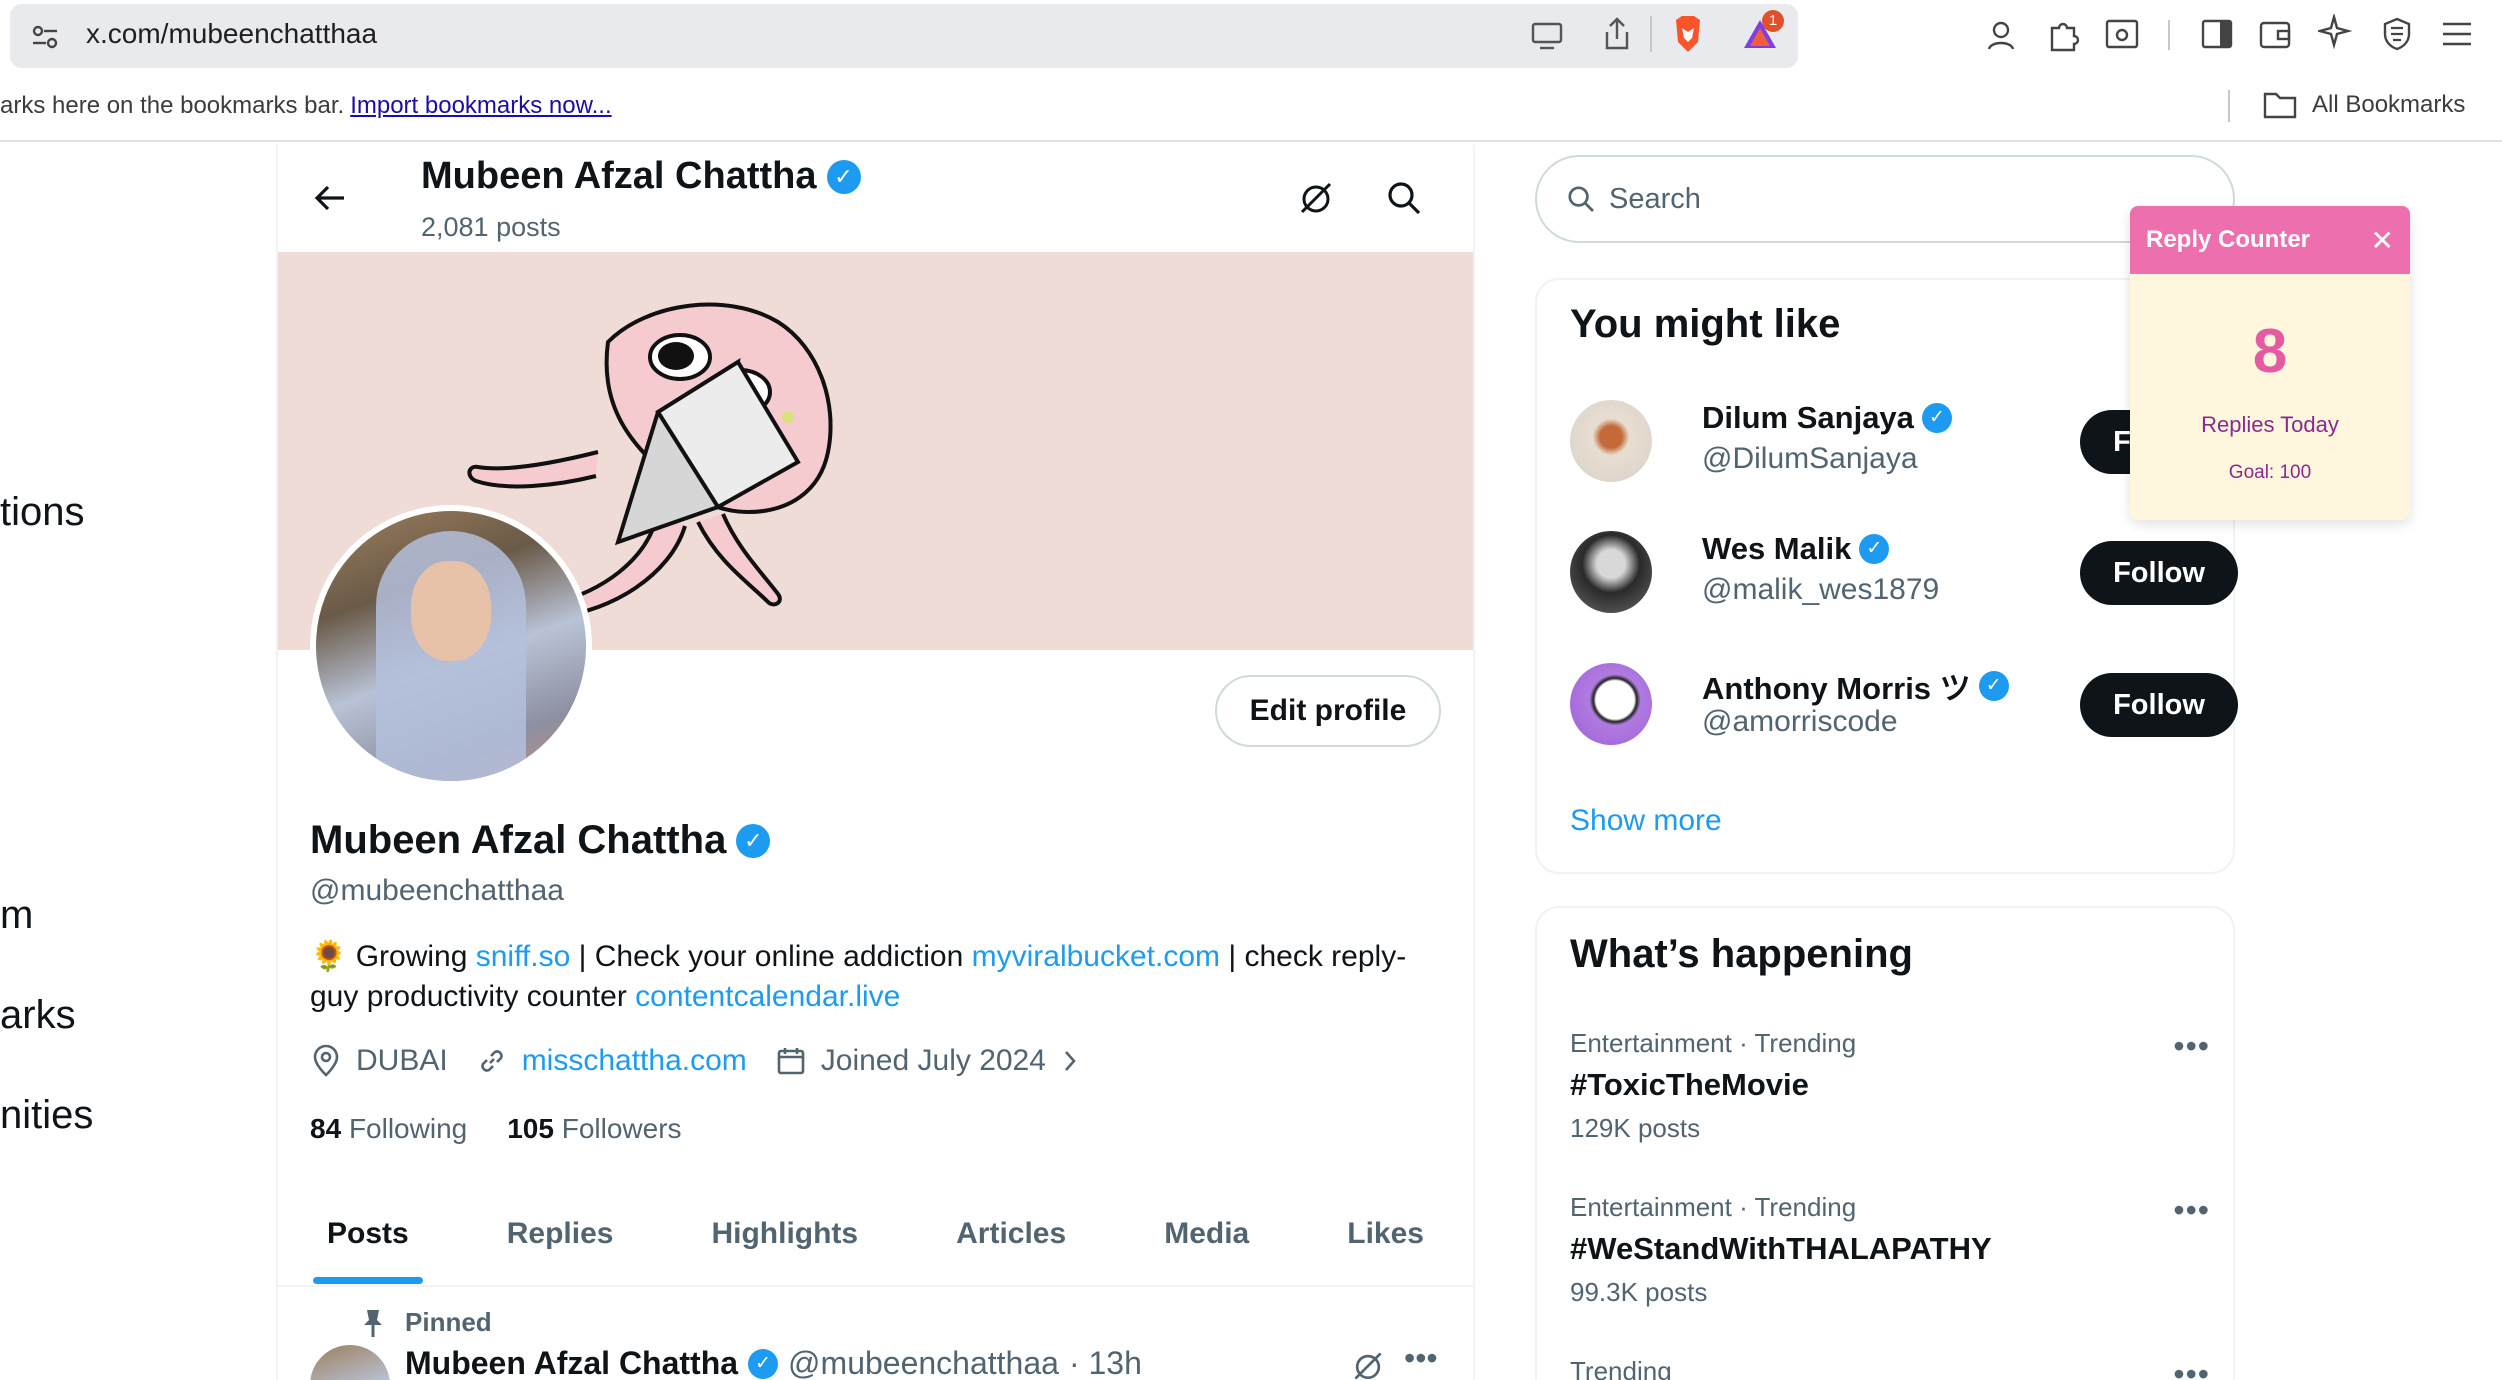 This screenshot has height=1380, width=2502. What do you see at coordinates (1328, 711) in the screenshot?
I see `edit-profile-button: Edit profile` at bounding box center [1328, 711].